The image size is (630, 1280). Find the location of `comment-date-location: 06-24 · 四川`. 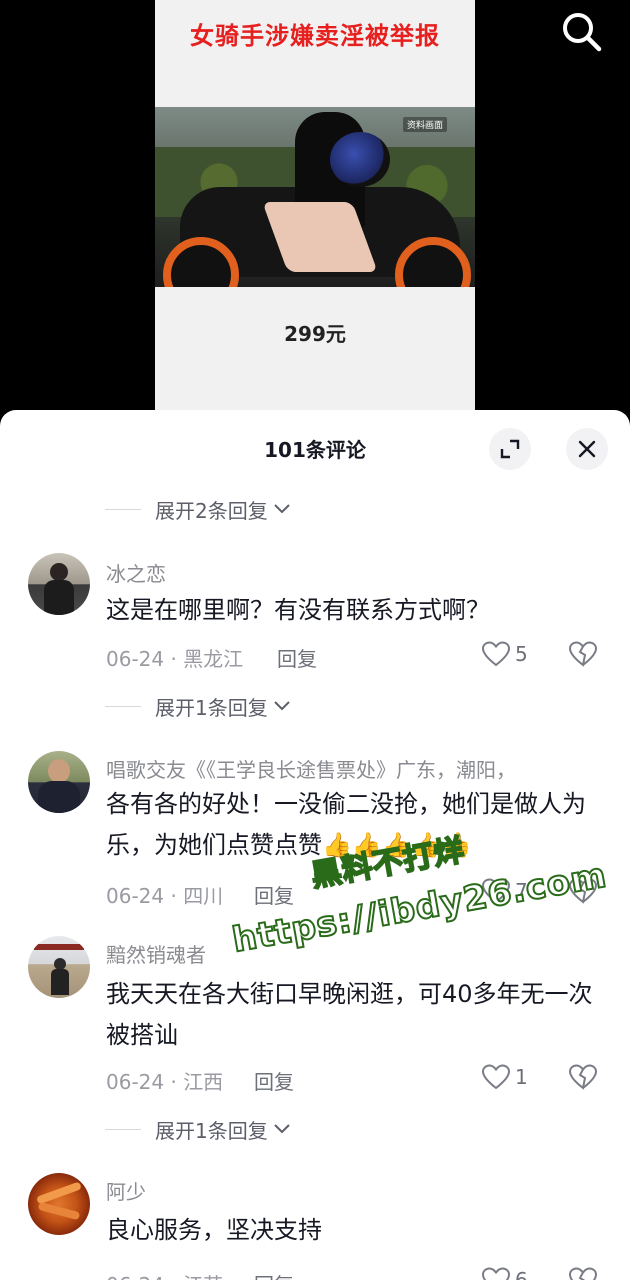

comment-date-location: 06-24 · 四川 is located at coordinates (165, 896).